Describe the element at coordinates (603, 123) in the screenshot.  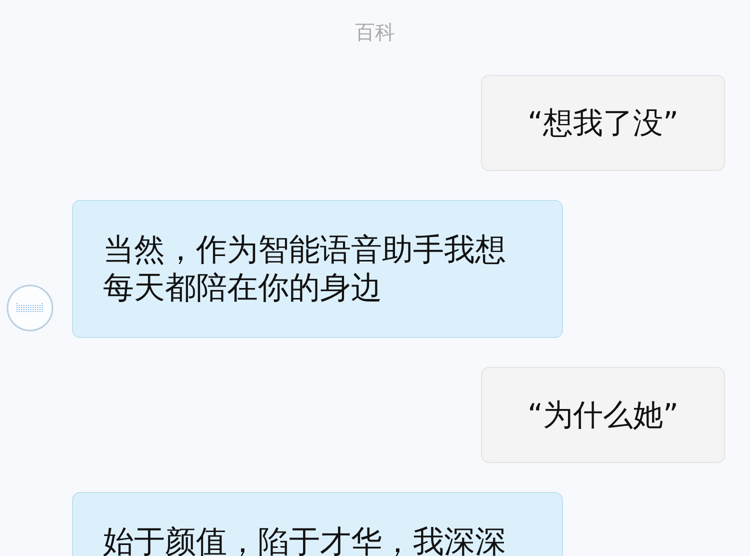
I see `message-bubble: “想我了没”` at that location.